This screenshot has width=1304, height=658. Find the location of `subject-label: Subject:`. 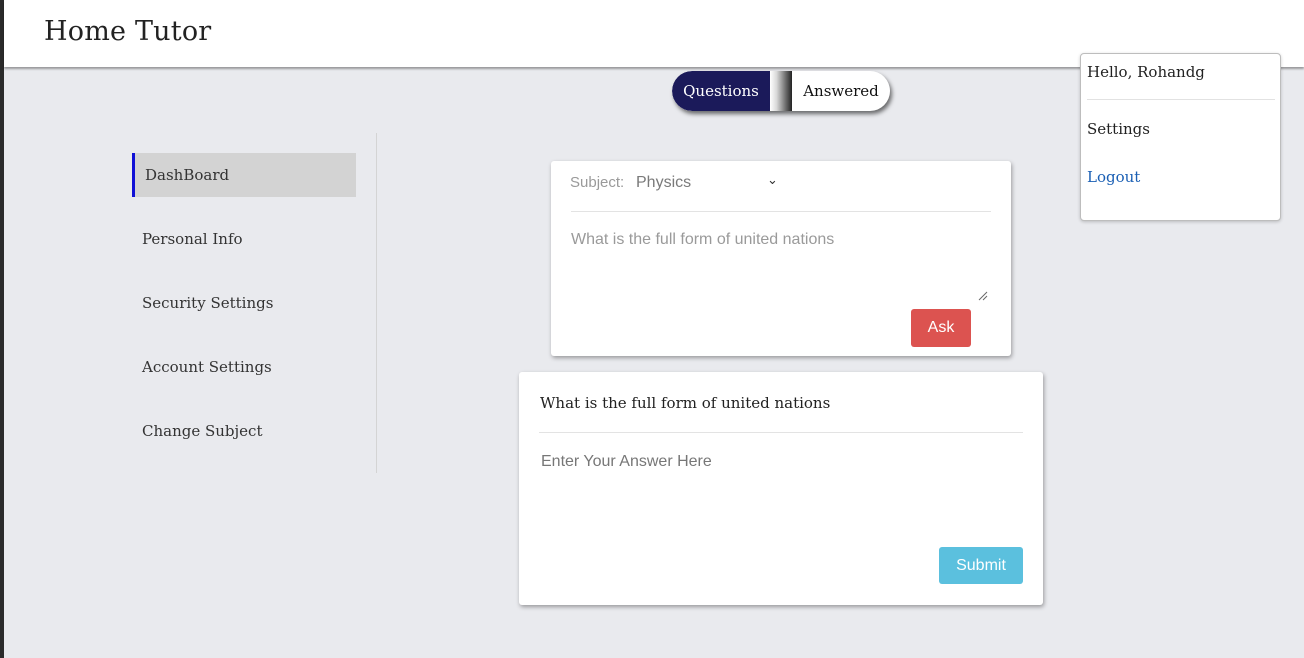

subject-label: Subject: is located at coordinates (597, 182).